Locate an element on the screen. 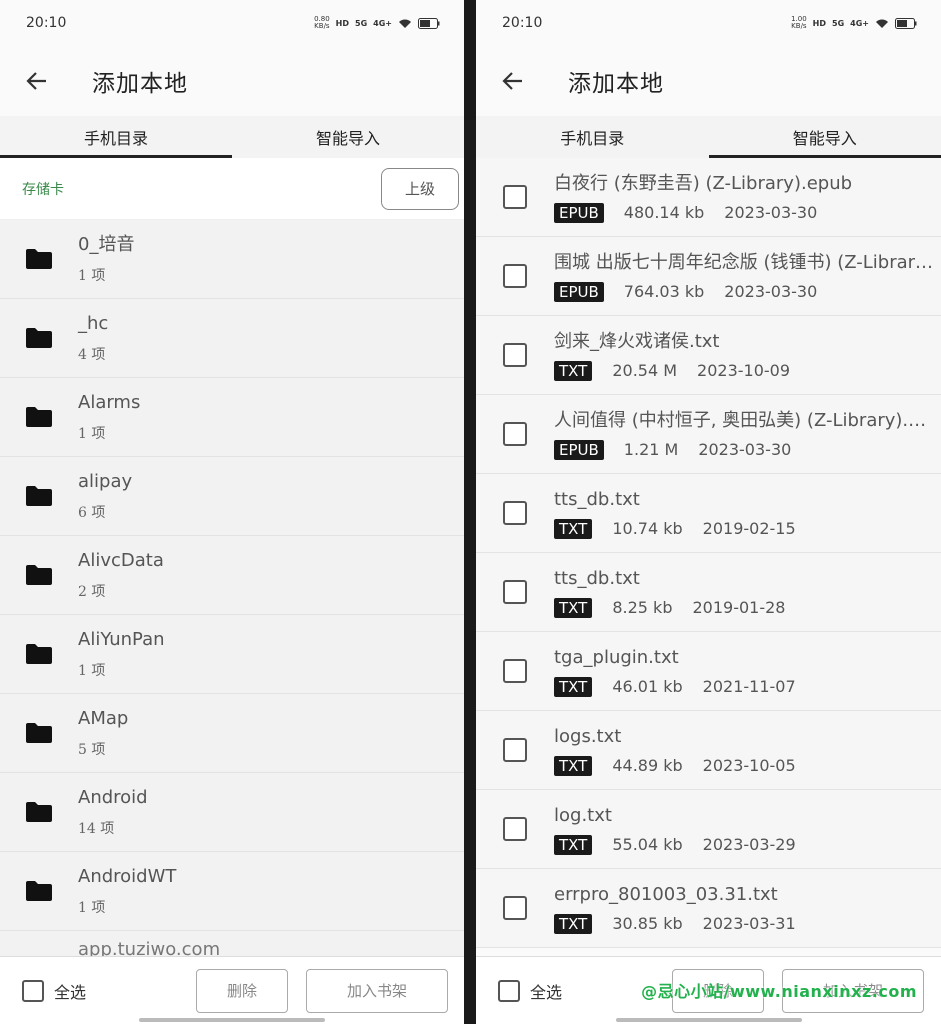 The height and width of the screenshot is (1024, 941). path-breadcrumb: 存储卡 is located at coordinates (43, 189).